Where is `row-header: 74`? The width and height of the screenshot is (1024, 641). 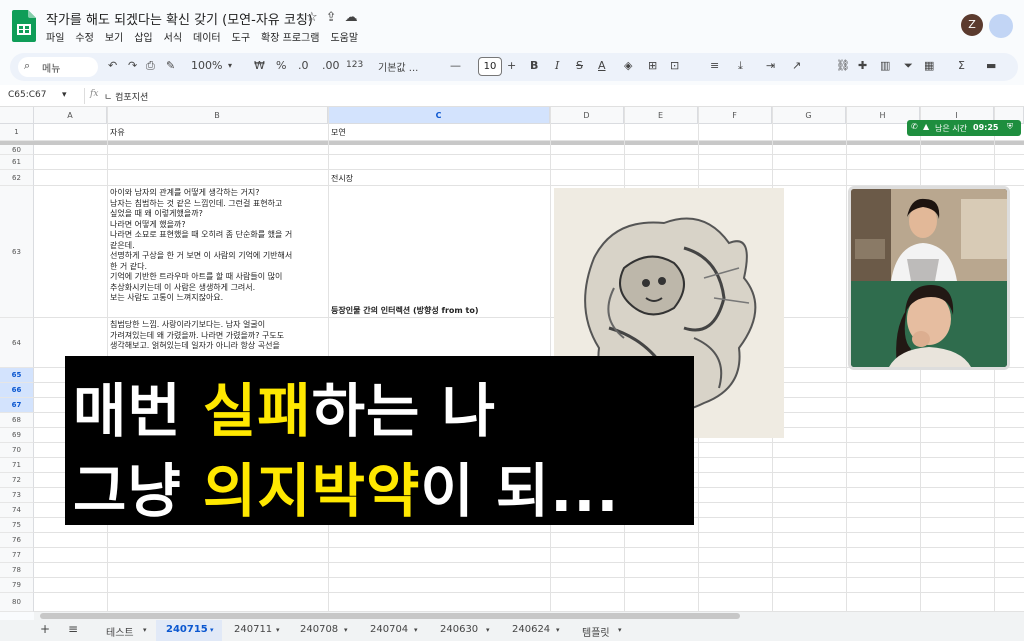 row-header: 74 is located at coordinates (17, 510).